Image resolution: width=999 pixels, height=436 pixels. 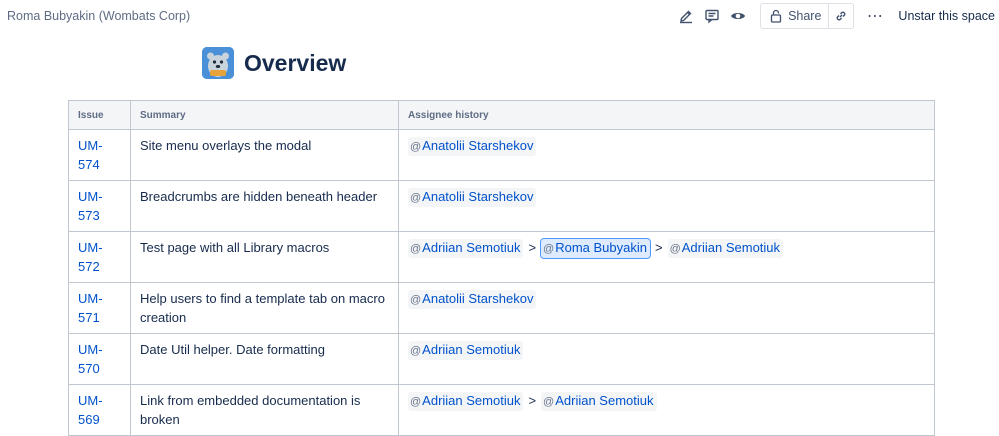 I want to click on issue-cell: UM-574, so click(x=99, y=155).